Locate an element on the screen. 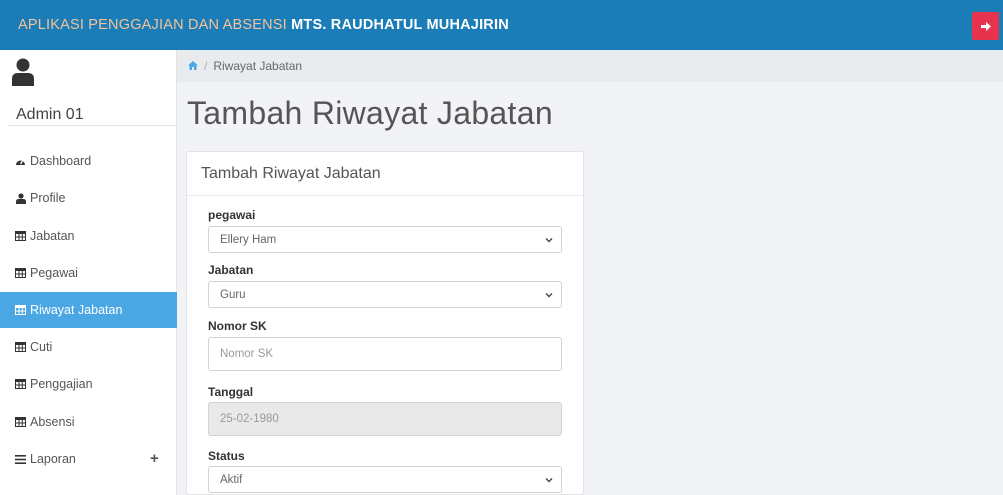 Image resolution: width=1003 pixels, height=495 pixels. sidebar-item-label: Cuti is located at coordinates (41, 347).